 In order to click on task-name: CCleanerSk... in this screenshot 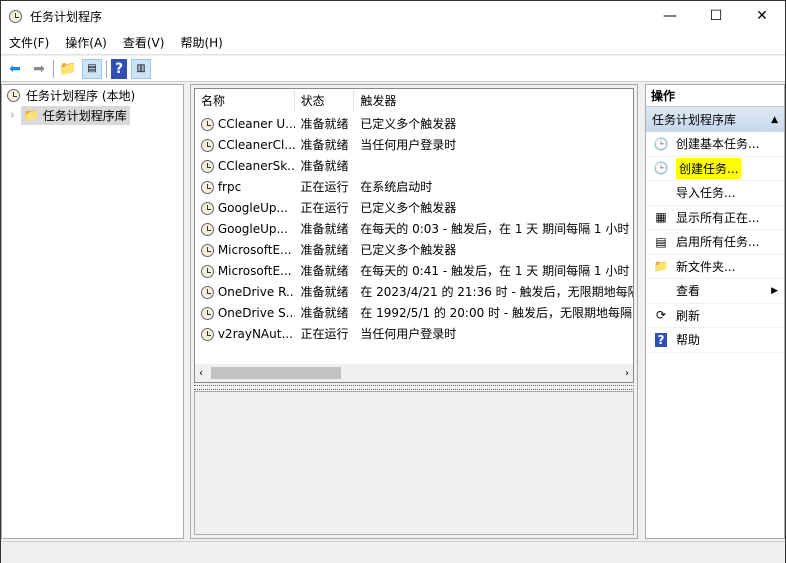, I will do `click(245, 166)`.